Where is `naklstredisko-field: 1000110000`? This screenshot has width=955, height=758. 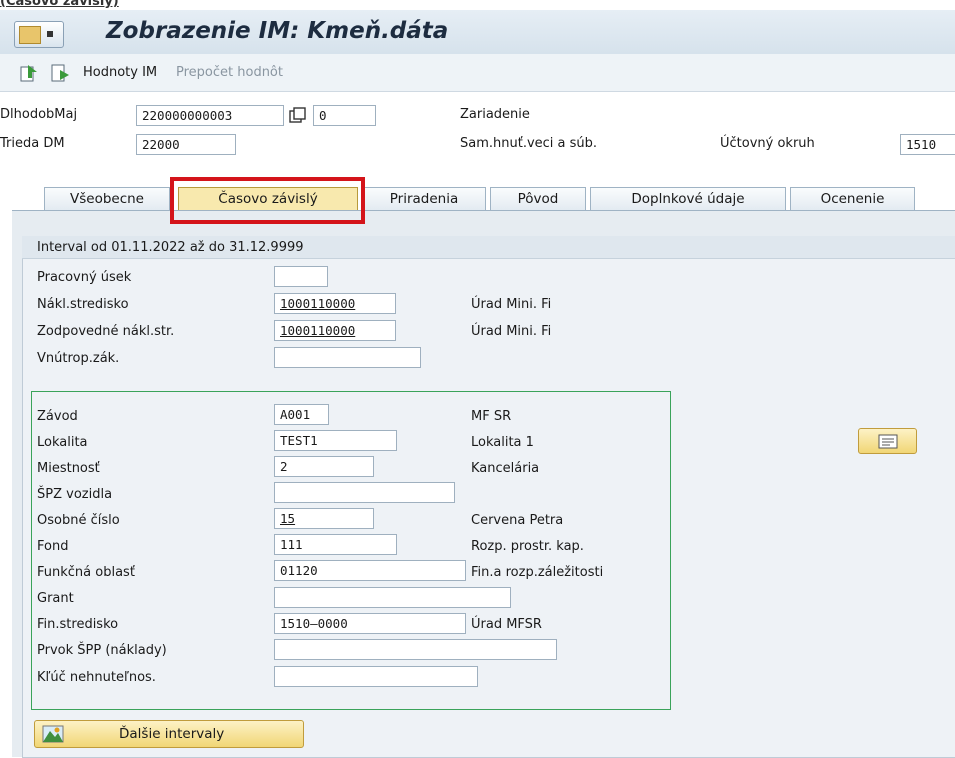
naklstredisko-field: 1000110000 is located at coordinates (335, 303).